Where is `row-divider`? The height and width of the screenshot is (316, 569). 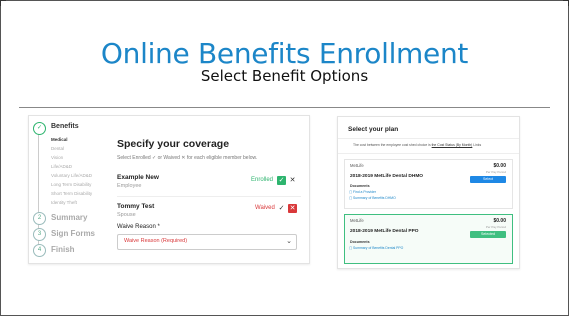 row-divider is located at coordinates (209, 196).